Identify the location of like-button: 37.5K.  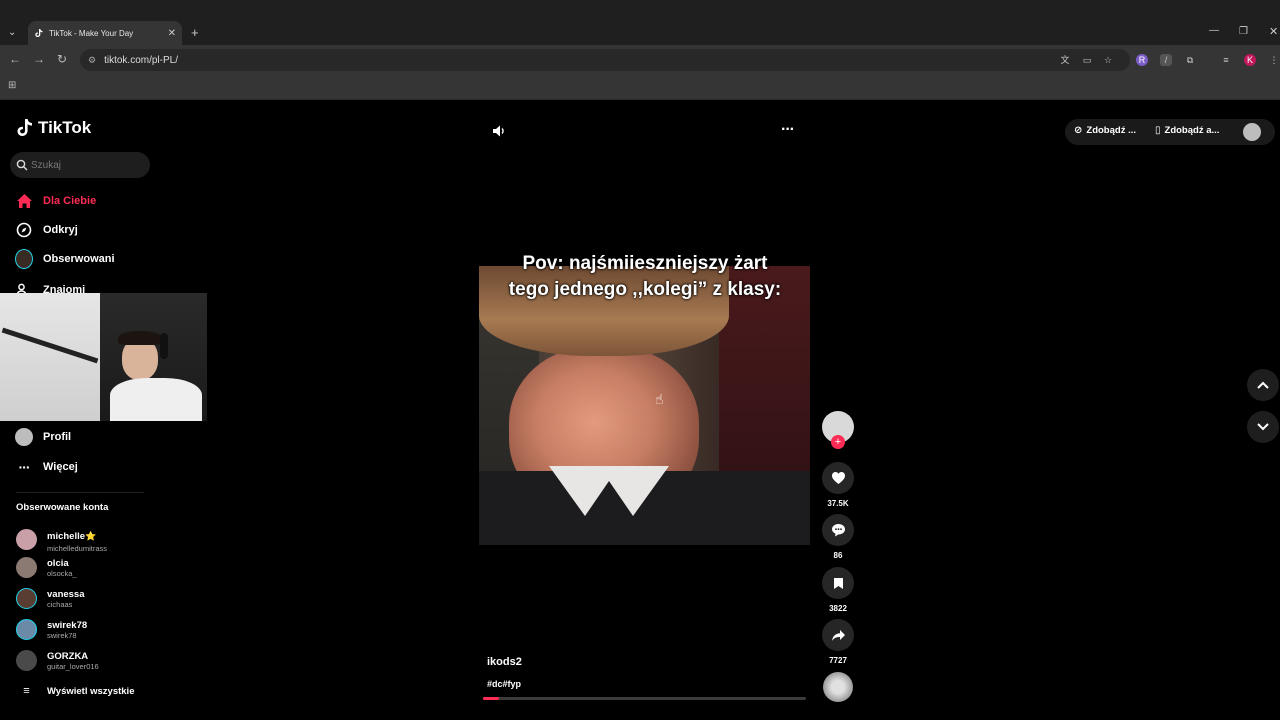
(838, 485).